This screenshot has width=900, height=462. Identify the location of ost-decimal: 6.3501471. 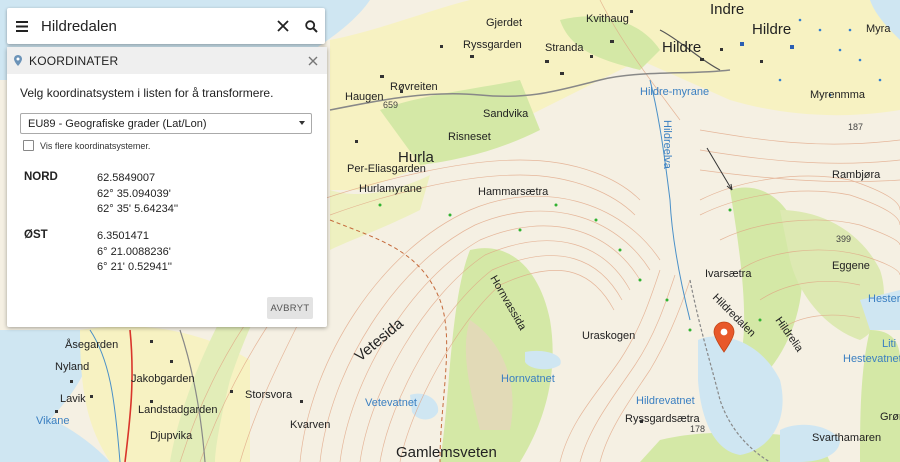
(123, 236).